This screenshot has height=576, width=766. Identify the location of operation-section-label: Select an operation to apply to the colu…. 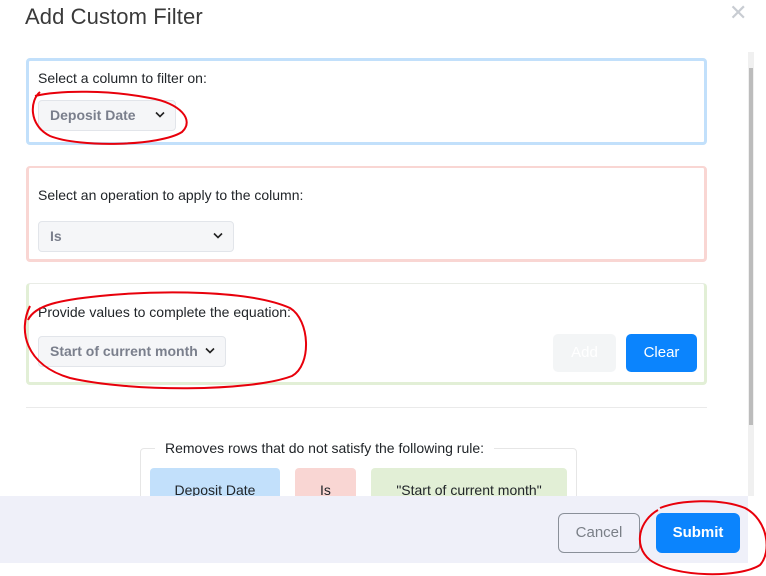
(171, 195).